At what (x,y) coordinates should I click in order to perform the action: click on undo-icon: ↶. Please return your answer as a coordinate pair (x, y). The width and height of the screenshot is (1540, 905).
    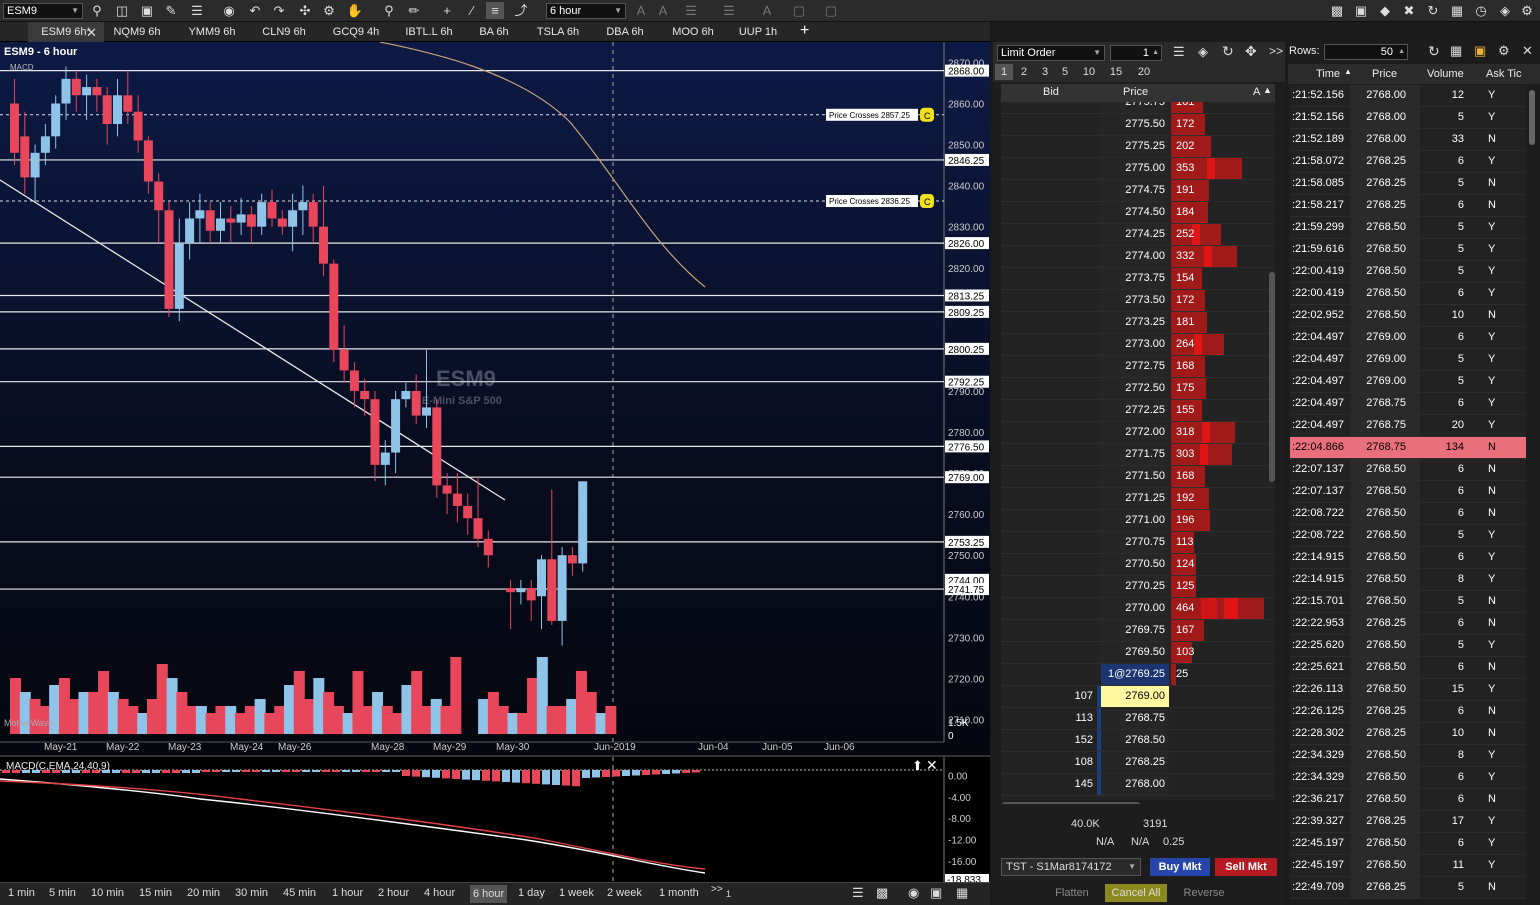
    Looking at the image, I should click on (255, 10).